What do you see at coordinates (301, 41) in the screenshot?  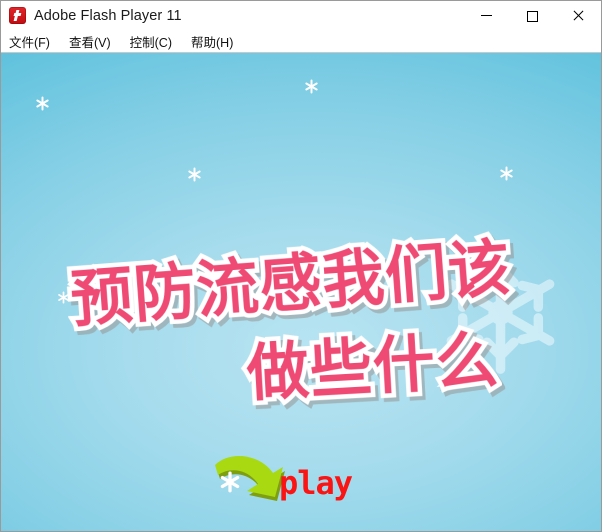 I see `menu-bar: 文件(F) 查看(V) 控制(C) 帮助(H)` at bounding box center [301, 41].